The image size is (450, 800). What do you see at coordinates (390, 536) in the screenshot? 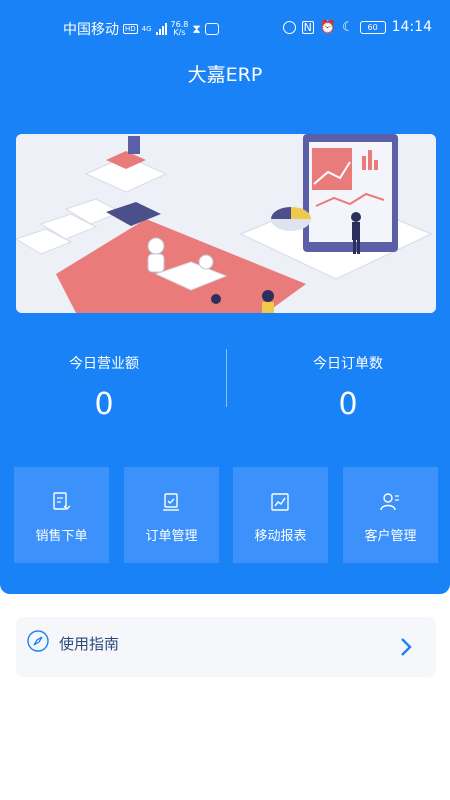
I see `menu-customer-management-label: 客户管理` at bounding box center [390, 536].